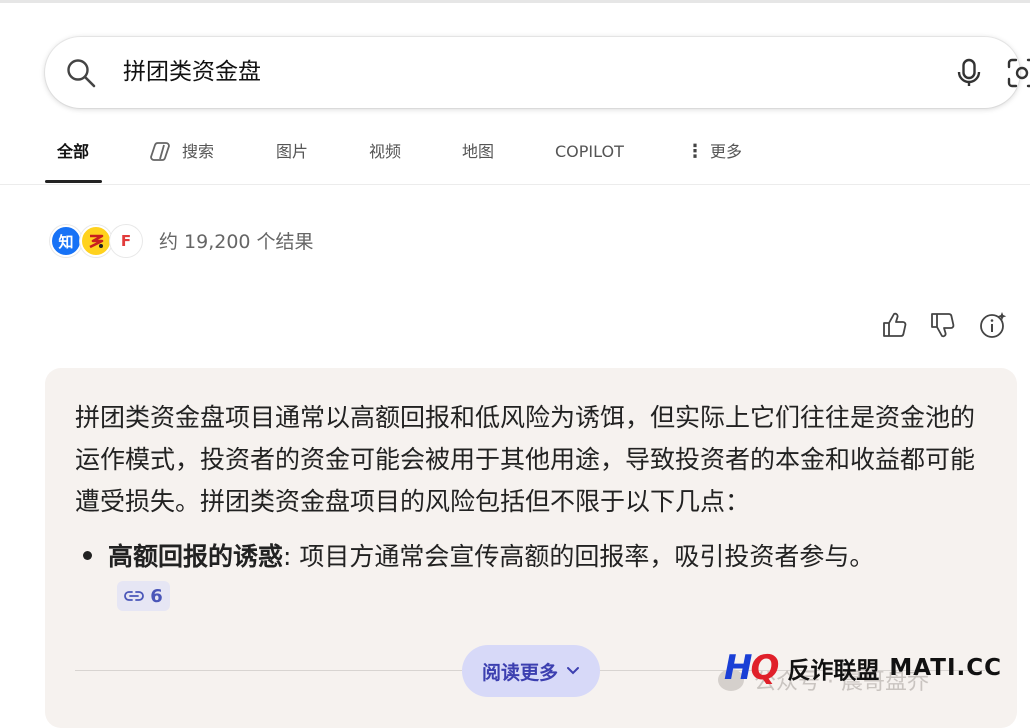  Describe the element at coordinates (833, 671) in the screenshot. I see `watermark-brand: 反诈联盟` at that location.